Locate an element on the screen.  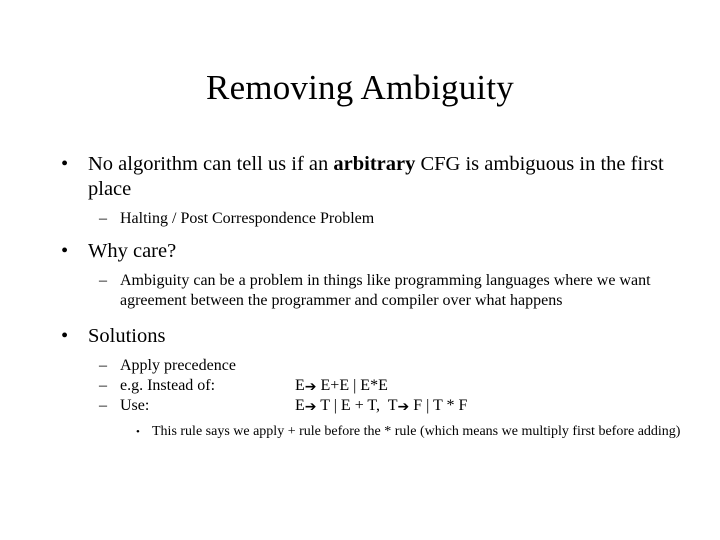
bullet-item: – Halting / Post Correspondence Problem is located at coordinates (360, 219).